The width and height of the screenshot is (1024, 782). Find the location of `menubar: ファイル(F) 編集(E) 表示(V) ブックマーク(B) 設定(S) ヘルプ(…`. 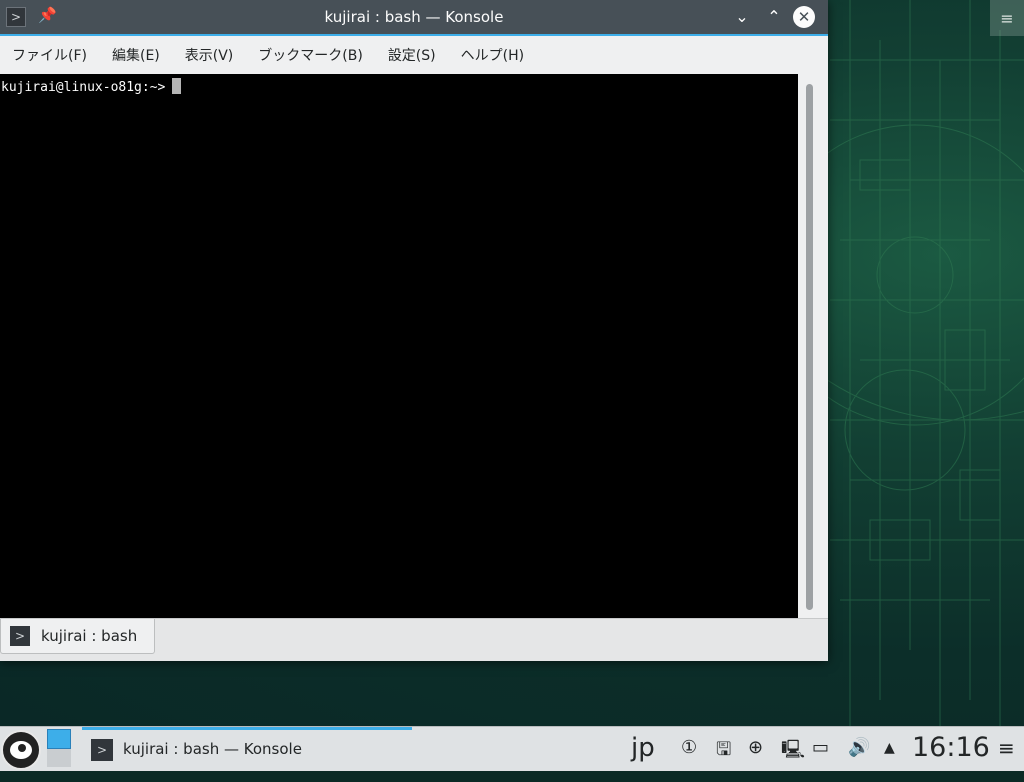

menubar: ファイル(F) 編集(E) 表示(V) ブックマーク(B) 設定(S) ヘルプ(… is located at coordinates (414, 55).